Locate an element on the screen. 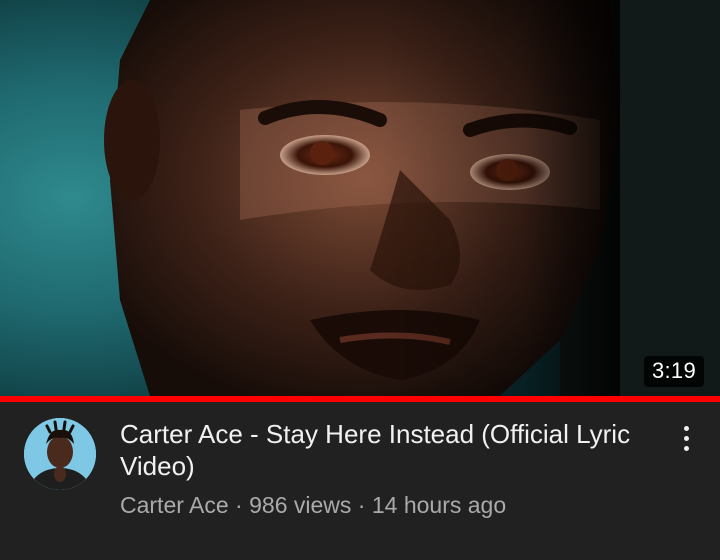  avatar-image is located at coordinates (60, 454).